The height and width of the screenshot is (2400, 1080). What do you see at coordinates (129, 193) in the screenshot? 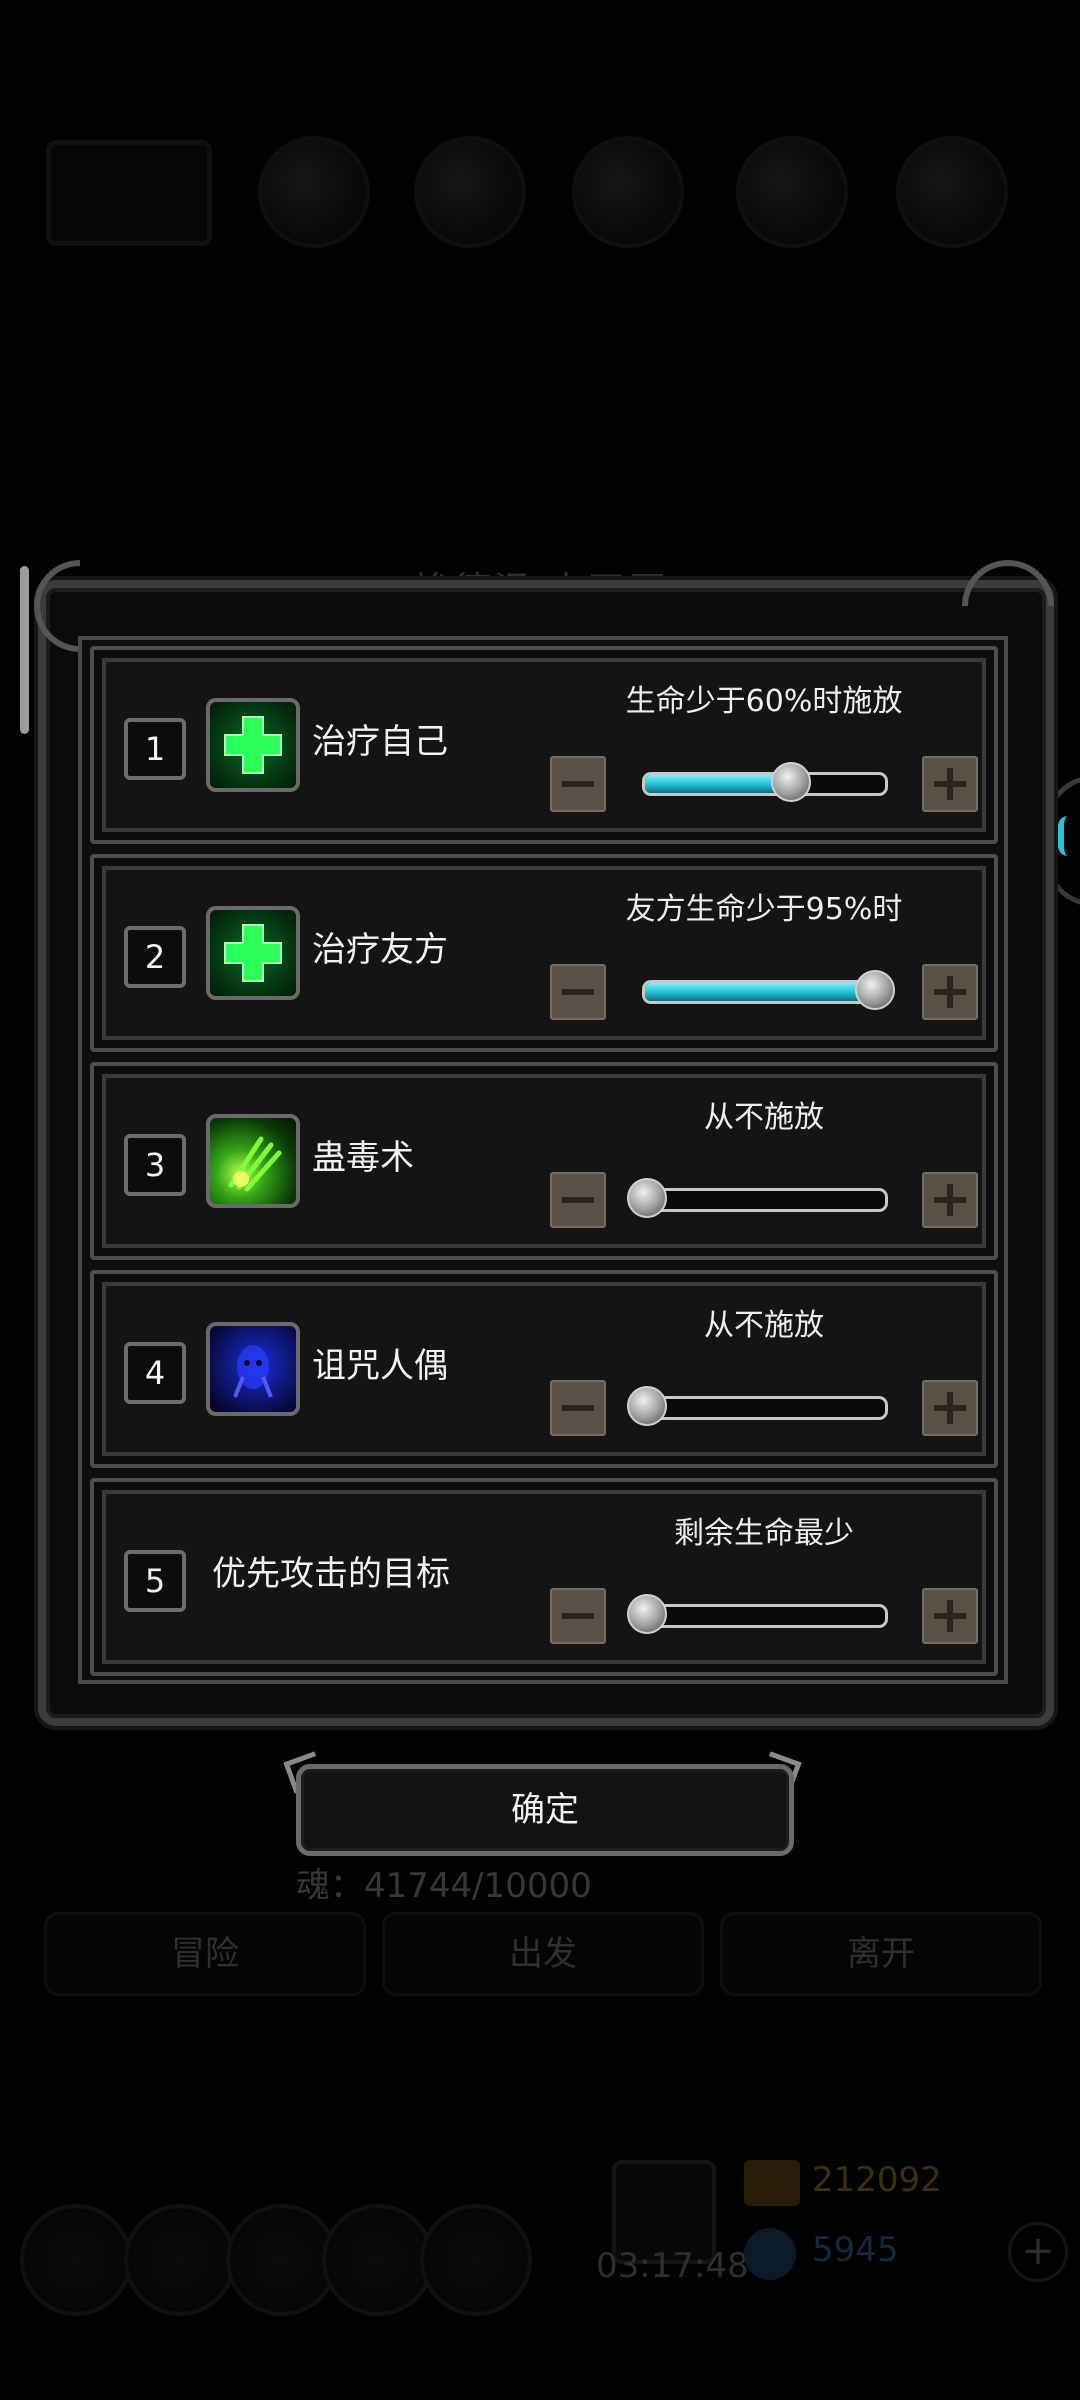
I see `map-icon` at bounding box center [129, 193].